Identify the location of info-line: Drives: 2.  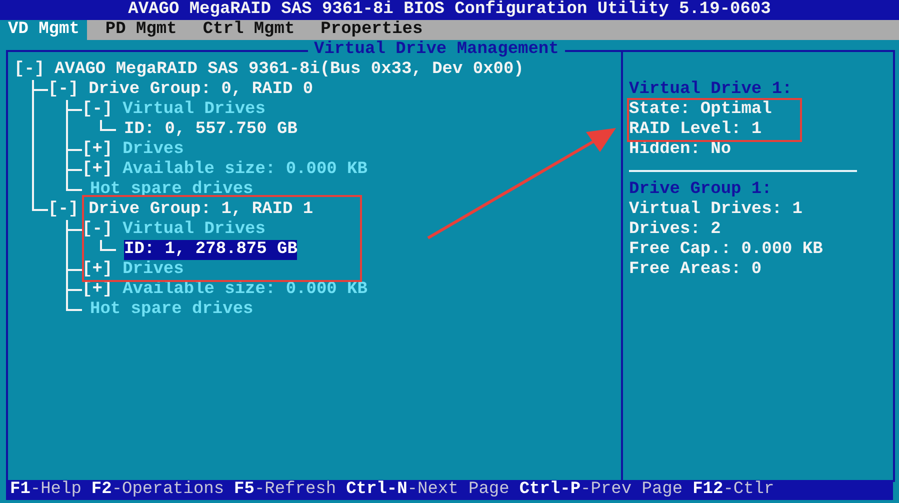
(675, 230).